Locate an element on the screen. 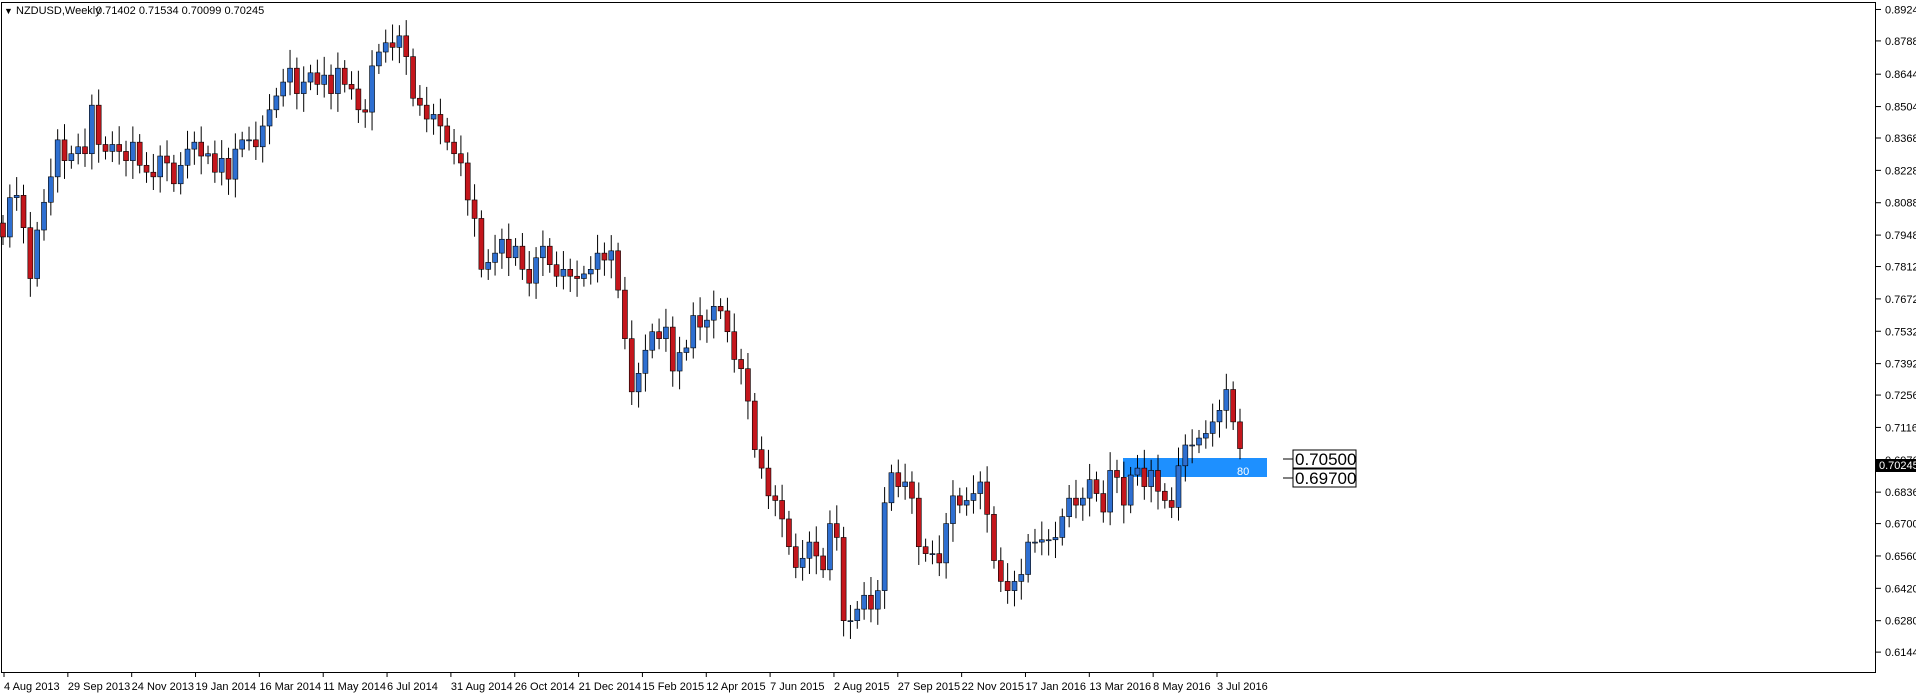 The image size is (1916, 698). y-tick-label: 0.80880 is located at coordinates (1900, 204).